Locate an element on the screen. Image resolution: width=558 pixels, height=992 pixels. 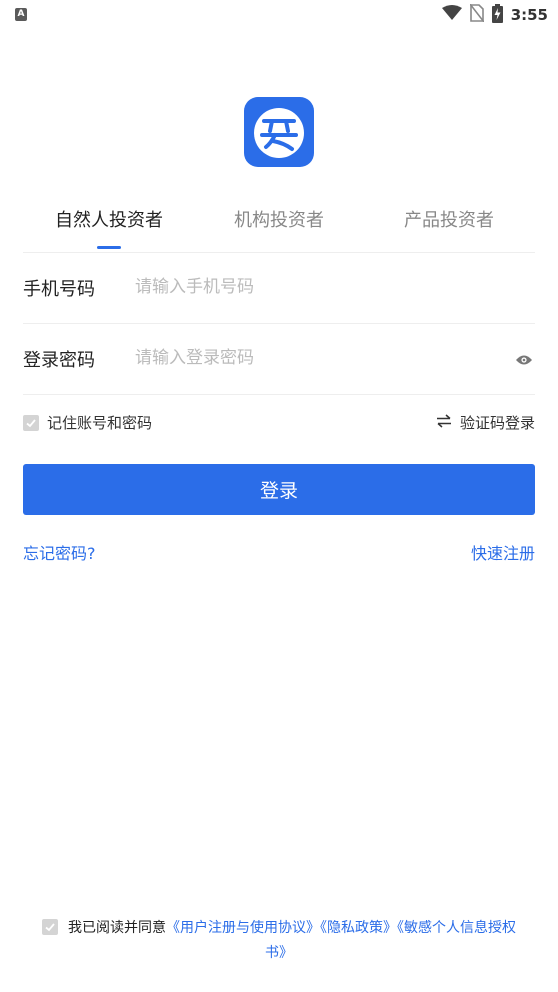
wifi-icon is located at coordinates (451, 15).